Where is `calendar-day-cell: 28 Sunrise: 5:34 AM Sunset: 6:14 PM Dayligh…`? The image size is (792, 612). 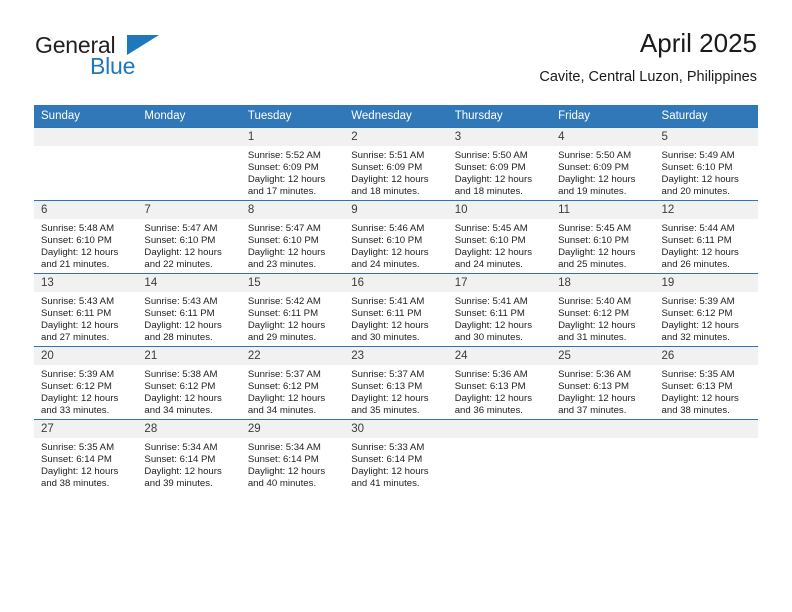
calendar-day-cell: 28 Sunrise: 5:34 AM Sunset: 6:14 PM Dayligh… is located at coordinates (189, 455).